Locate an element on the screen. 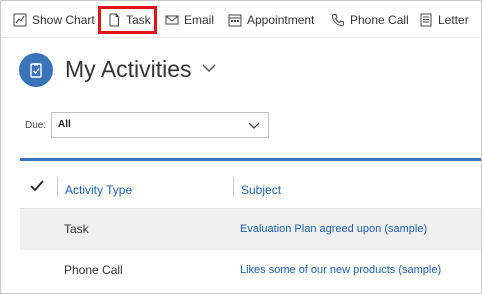 The width and height of the screenshot is (482, 294). appointment-label: Appointment is located at coordinates (281, 20).